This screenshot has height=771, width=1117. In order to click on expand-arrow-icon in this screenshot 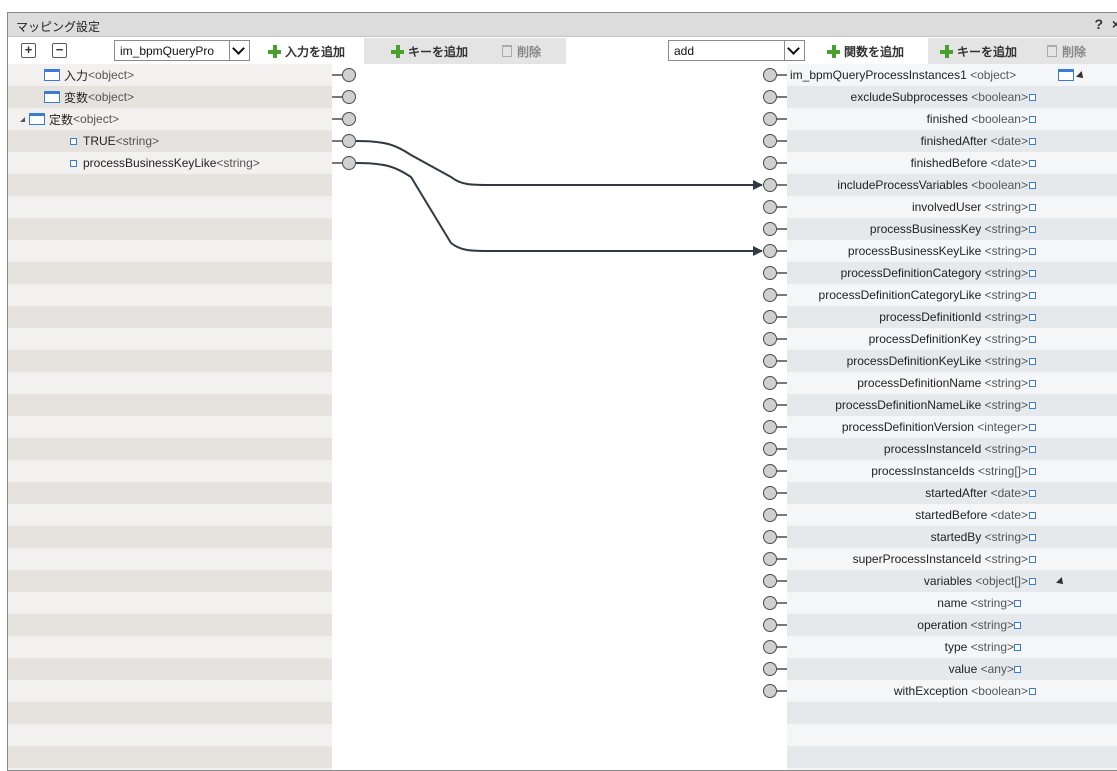, I will do `click(1061, 582)`.